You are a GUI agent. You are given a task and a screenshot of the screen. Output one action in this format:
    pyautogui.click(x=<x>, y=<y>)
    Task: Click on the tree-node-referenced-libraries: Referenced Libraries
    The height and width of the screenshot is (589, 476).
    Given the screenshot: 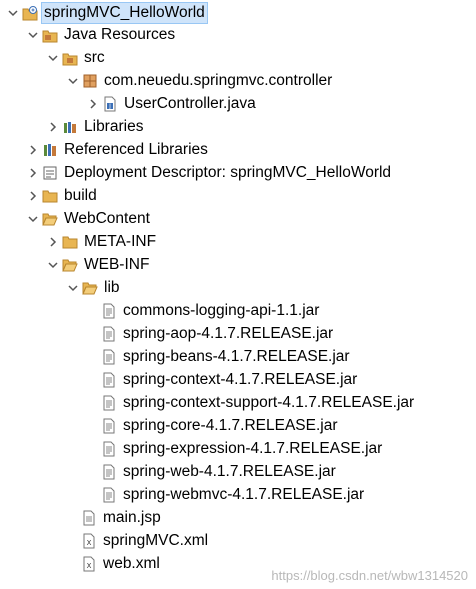 What is the action you would take?
    pyautogui.click(x=238, y=149)
    